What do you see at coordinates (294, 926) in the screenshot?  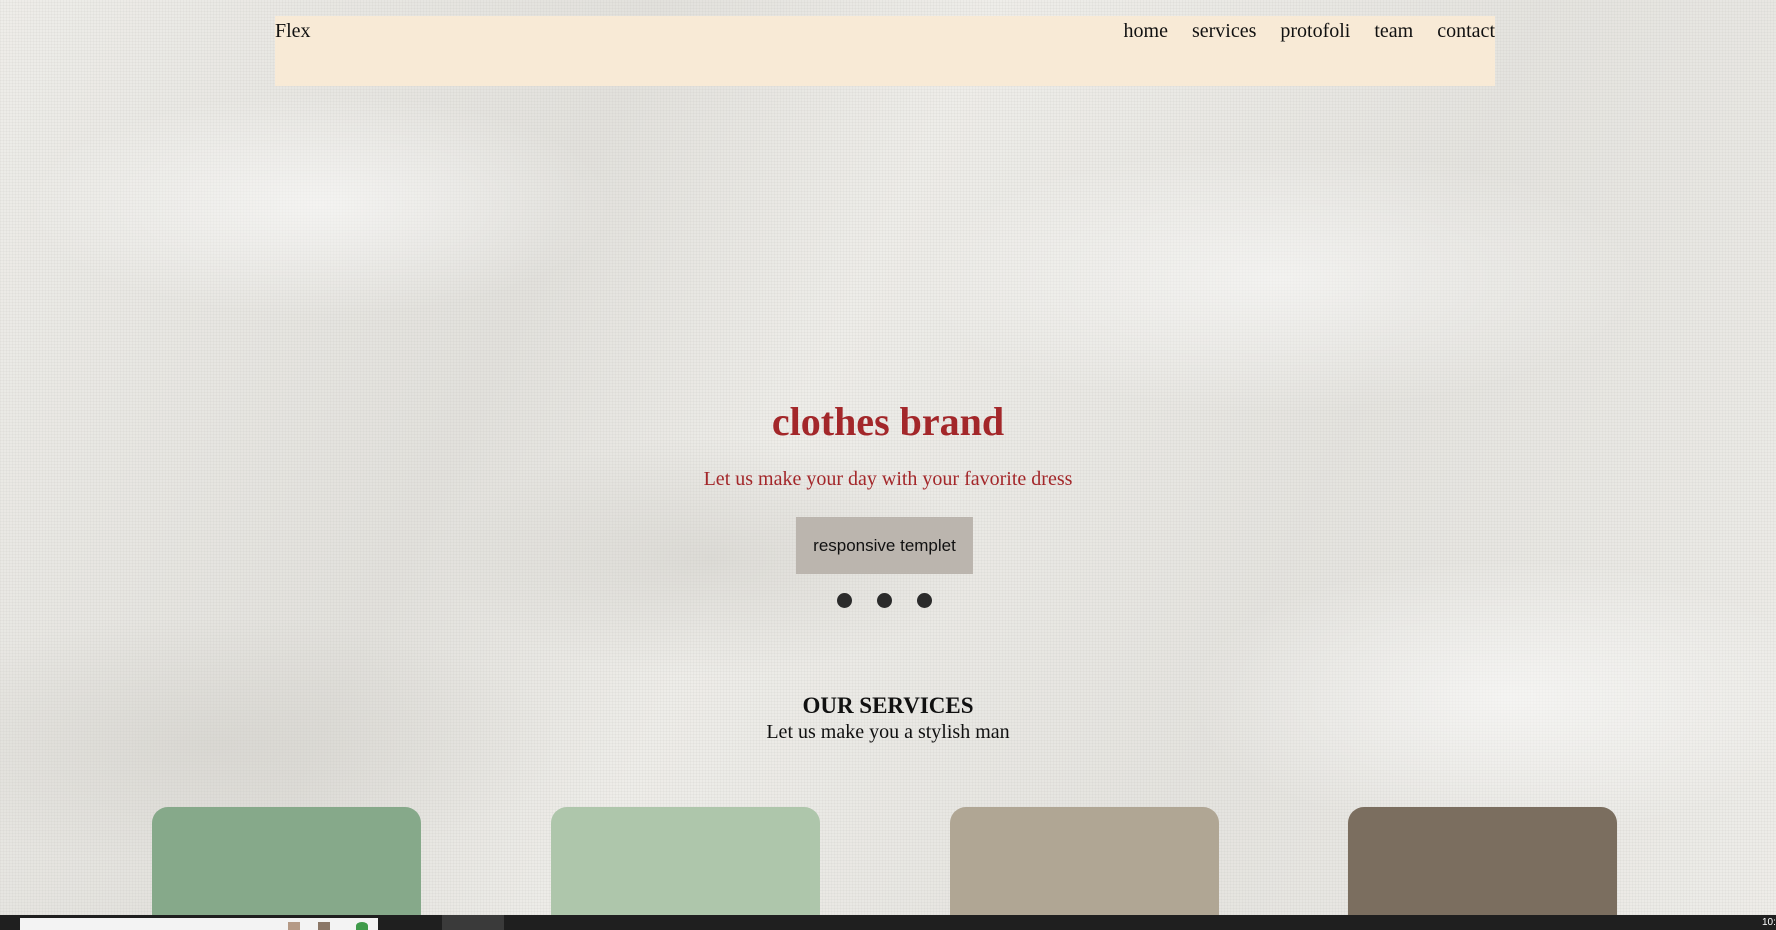 I see `folder-icon` at bounding box center [294, 926].